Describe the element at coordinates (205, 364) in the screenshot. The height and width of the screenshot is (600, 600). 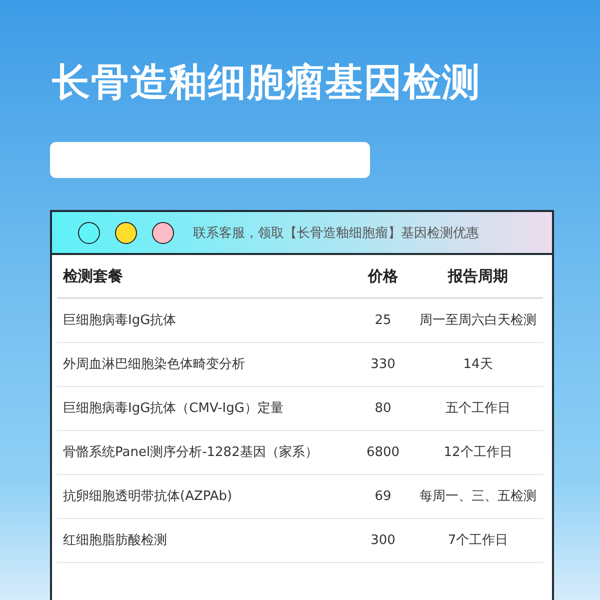
I see `table-cell: 外周血淋巴细胞染色体畸变分析` at that location.